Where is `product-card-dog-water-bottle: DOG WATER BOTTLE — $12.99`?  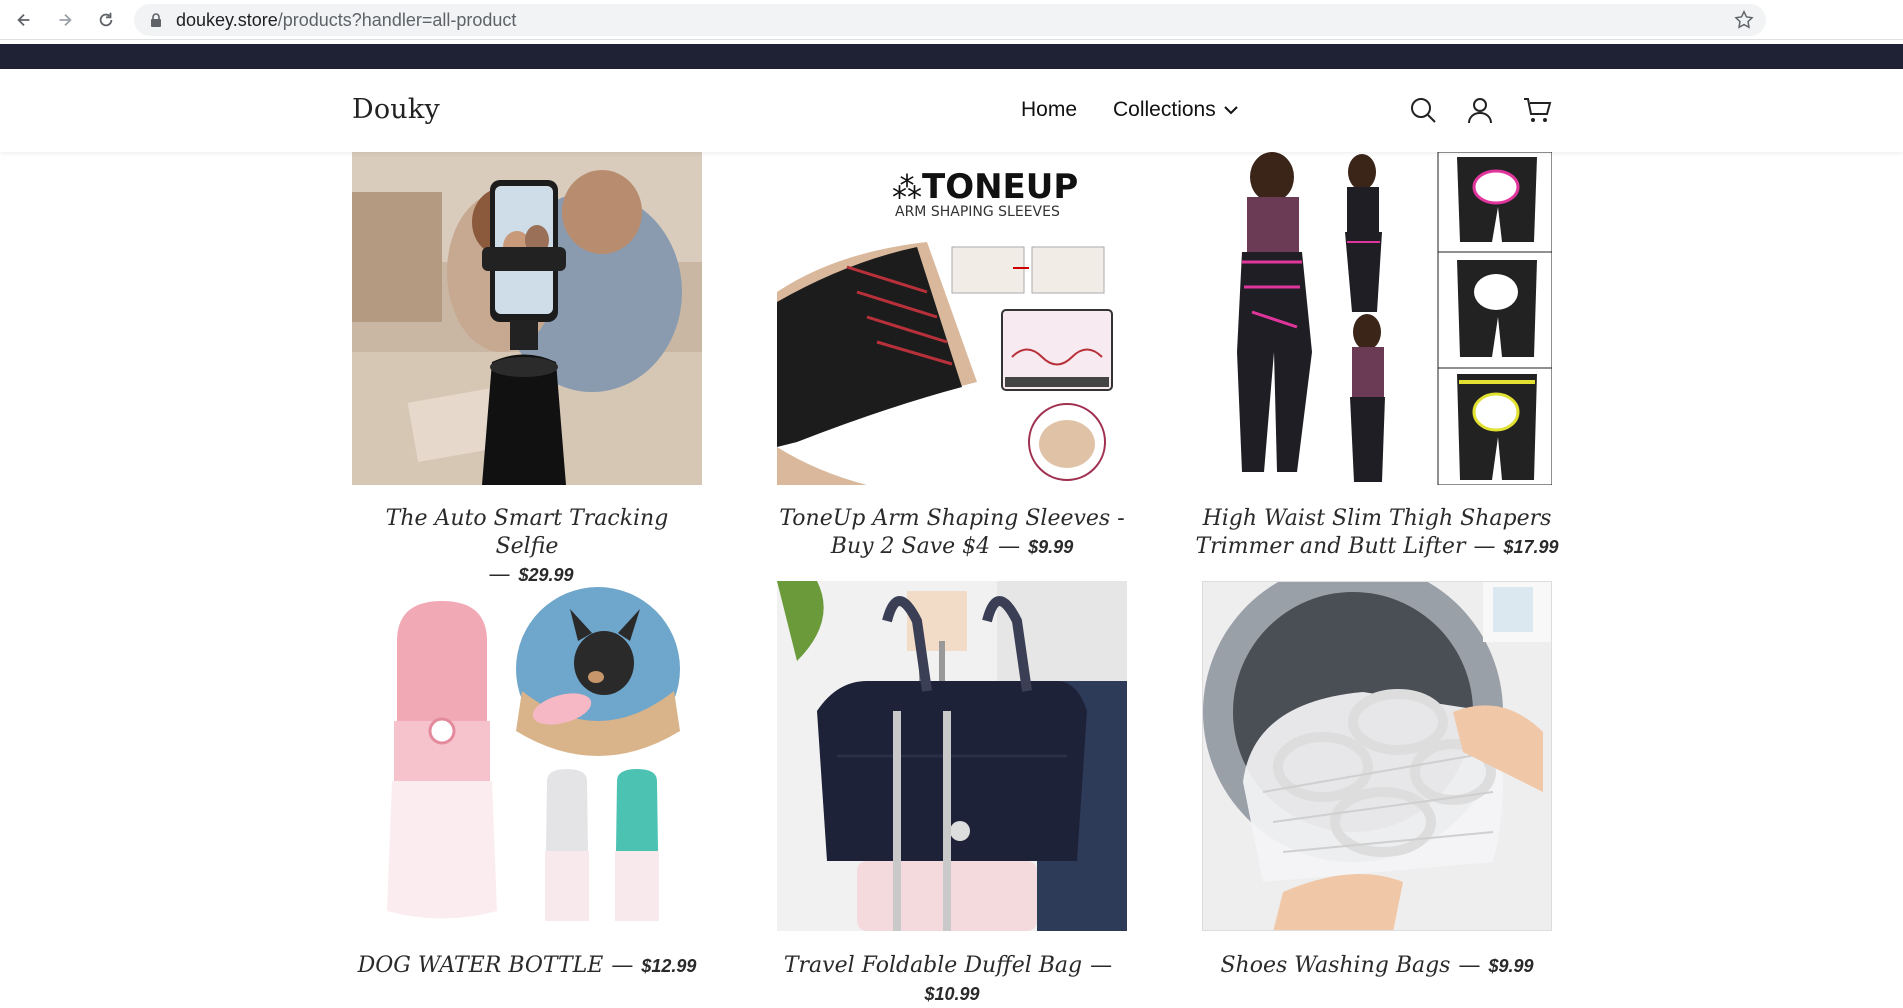
product-card-dog-water-bottle: DOG WATER BOTTLE — $12.99 is located at coordinates (527, 966).